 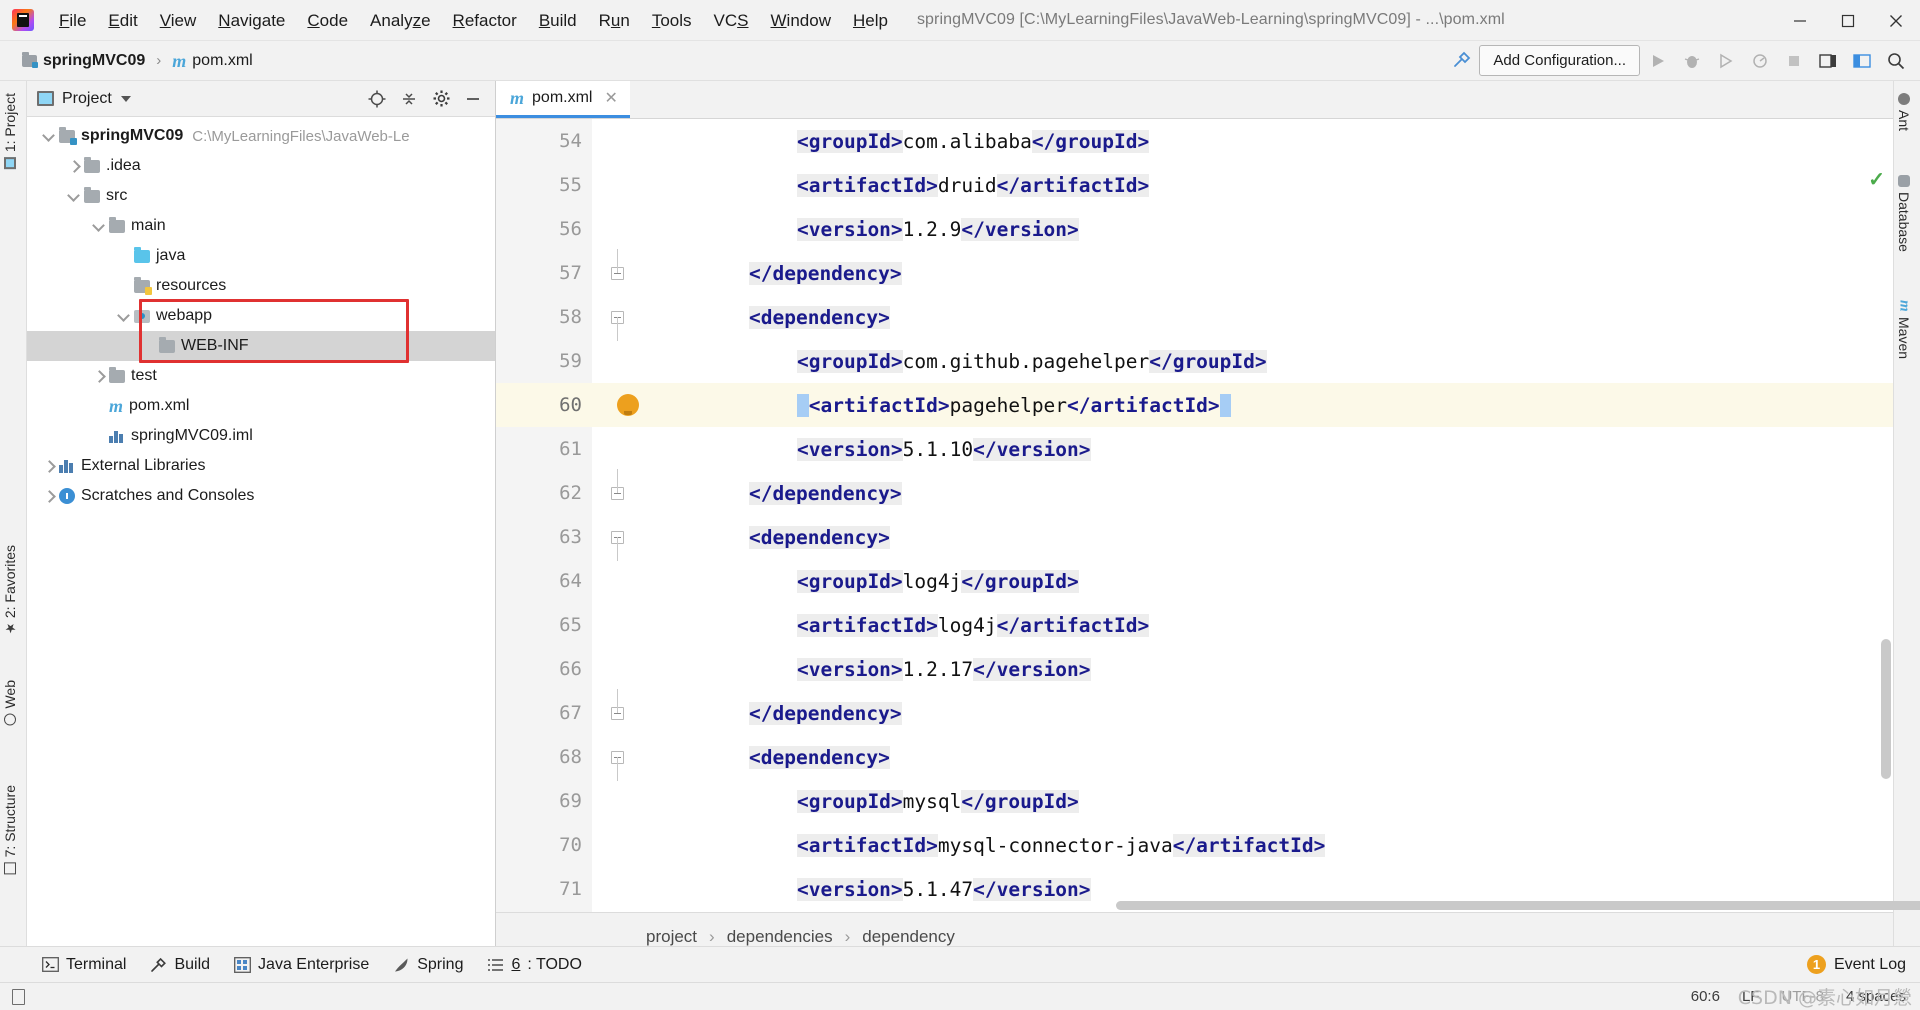 What do you see at coordinates (18, 996) in the screenshot?
I see `document-icon` at bounding box center [18, 996].